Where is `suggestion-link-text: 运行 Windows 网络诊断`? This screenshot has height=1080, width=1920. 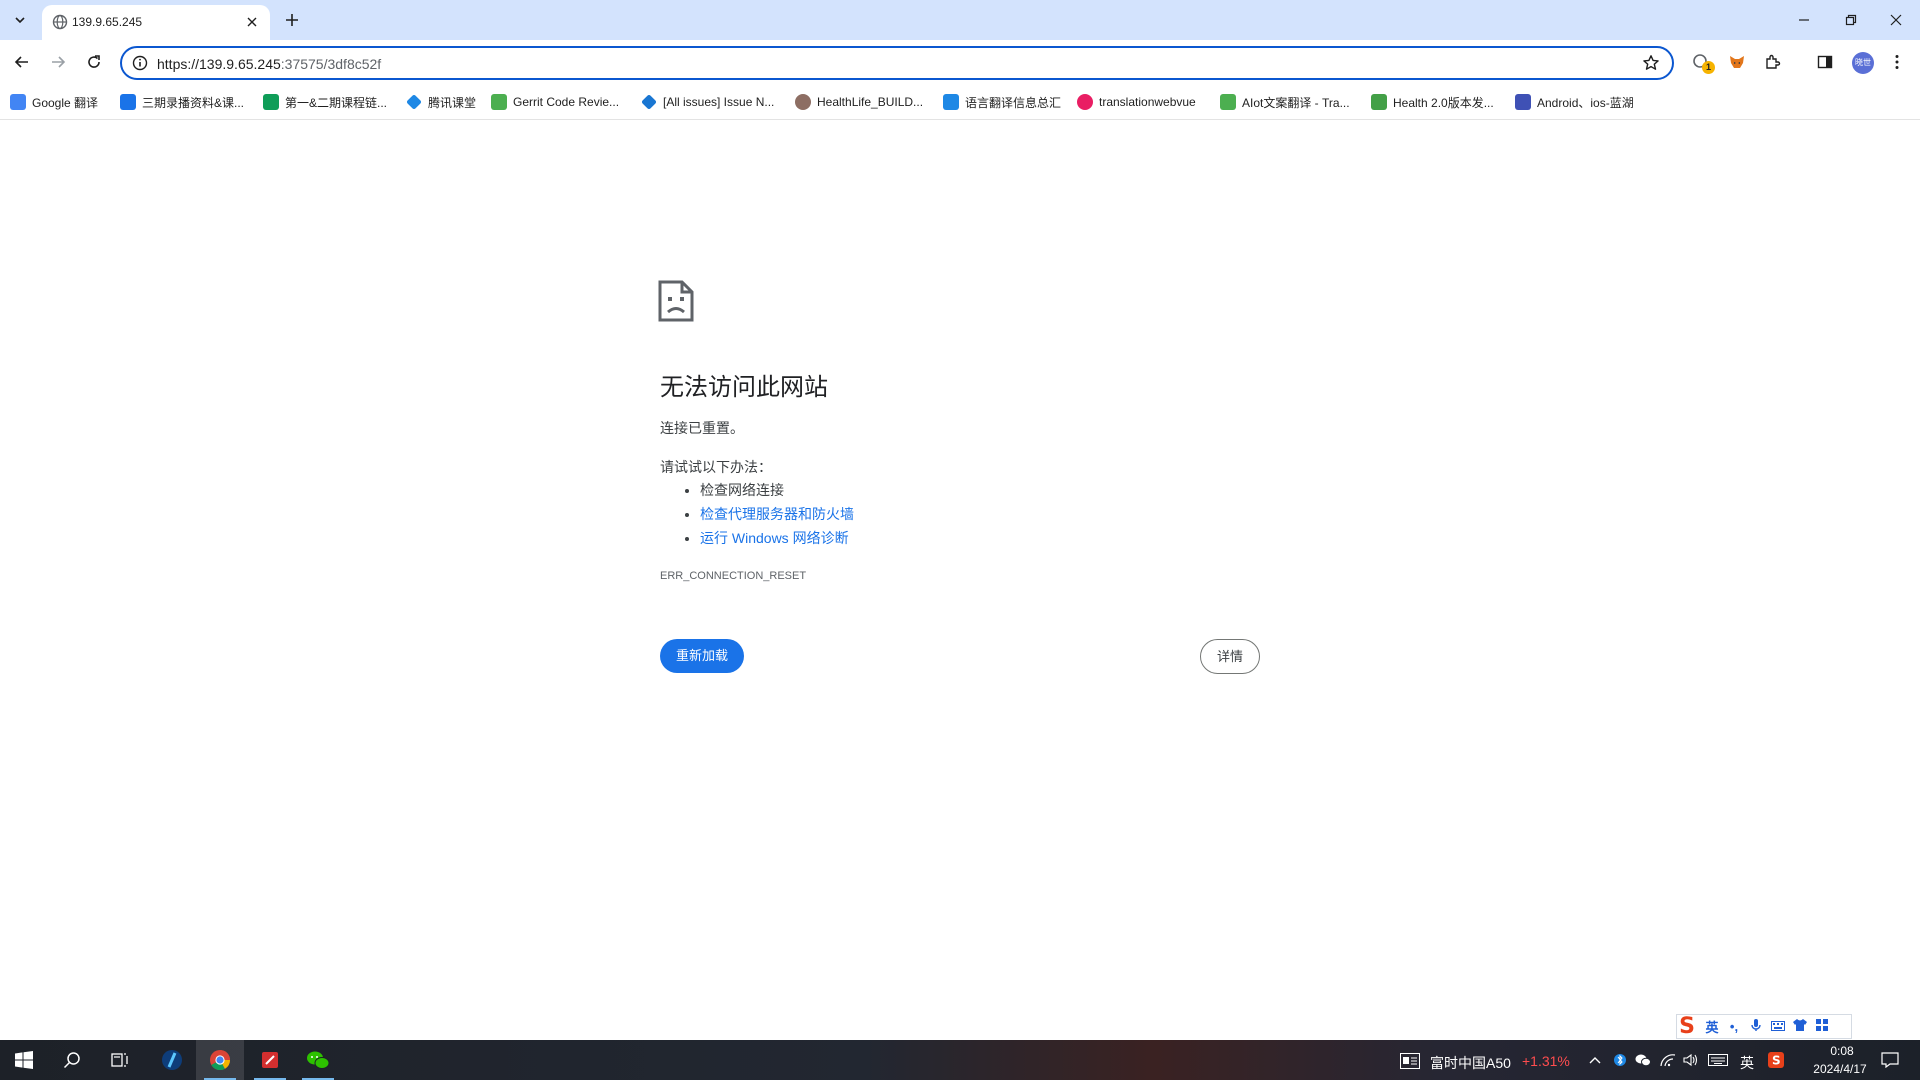
suggestion-link-text: 运行 Windows 网络诊断 is located at coordinates (774, 538).